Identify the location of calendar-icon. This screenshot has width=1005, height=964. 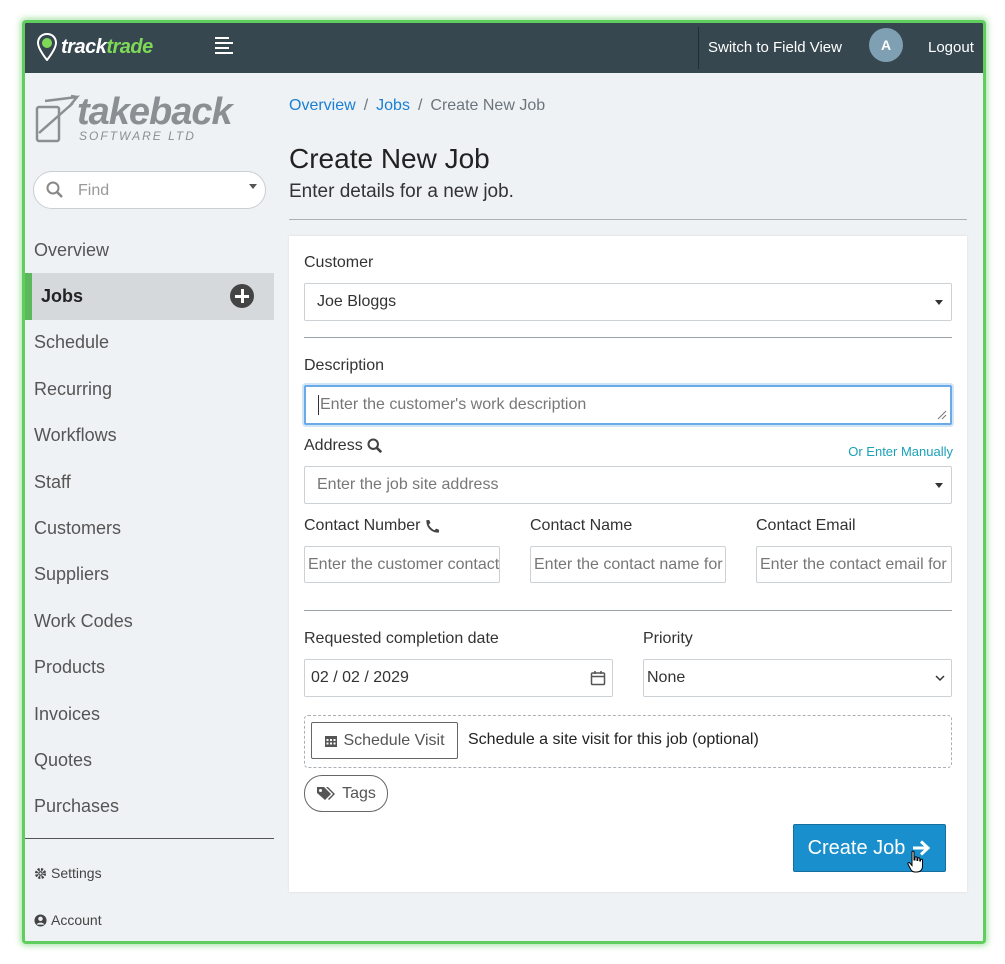
(598, 678).